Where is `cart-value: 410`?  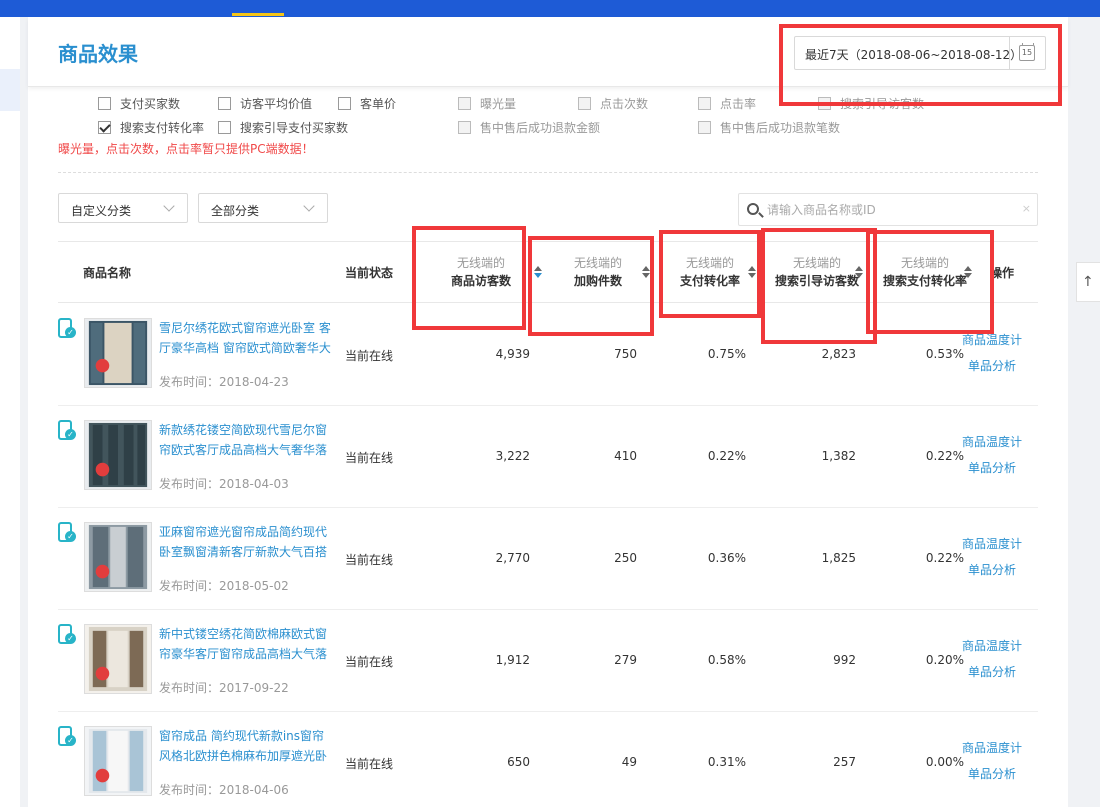 cart-value: 410 is located at coordinates (625, 456).